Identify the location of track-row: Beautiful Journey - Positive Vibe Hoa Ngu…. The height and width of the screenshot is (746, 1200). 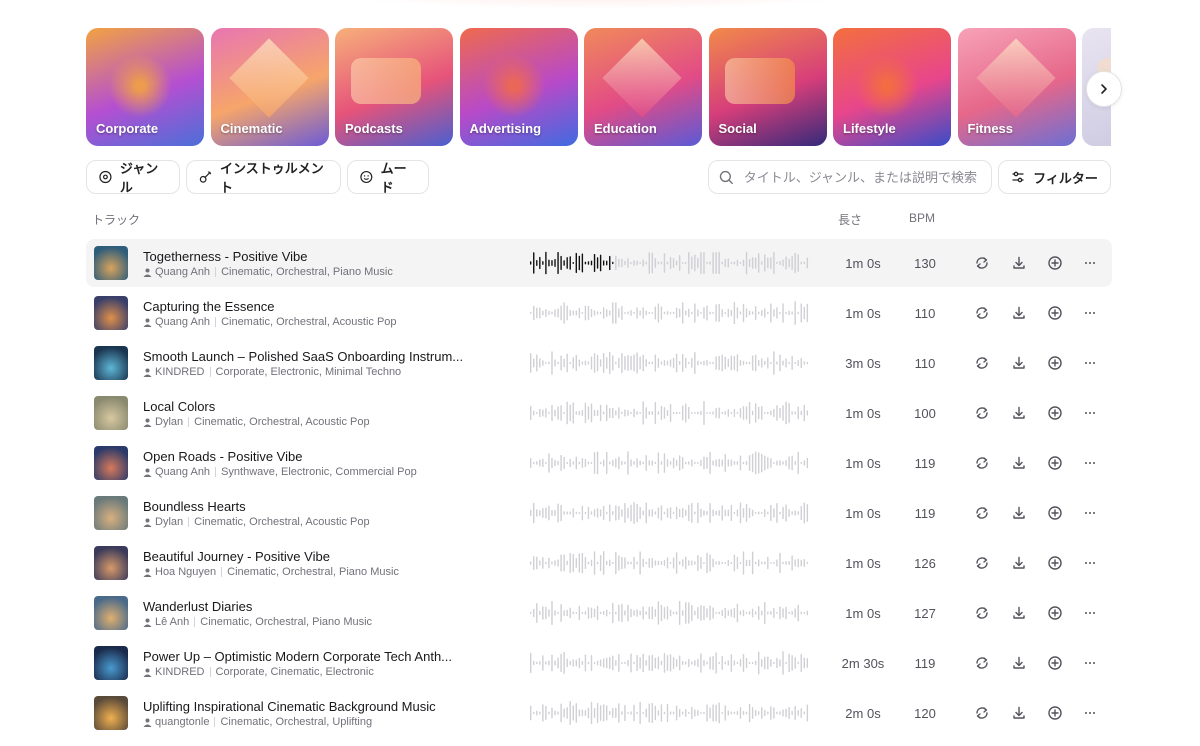
(599, 563).